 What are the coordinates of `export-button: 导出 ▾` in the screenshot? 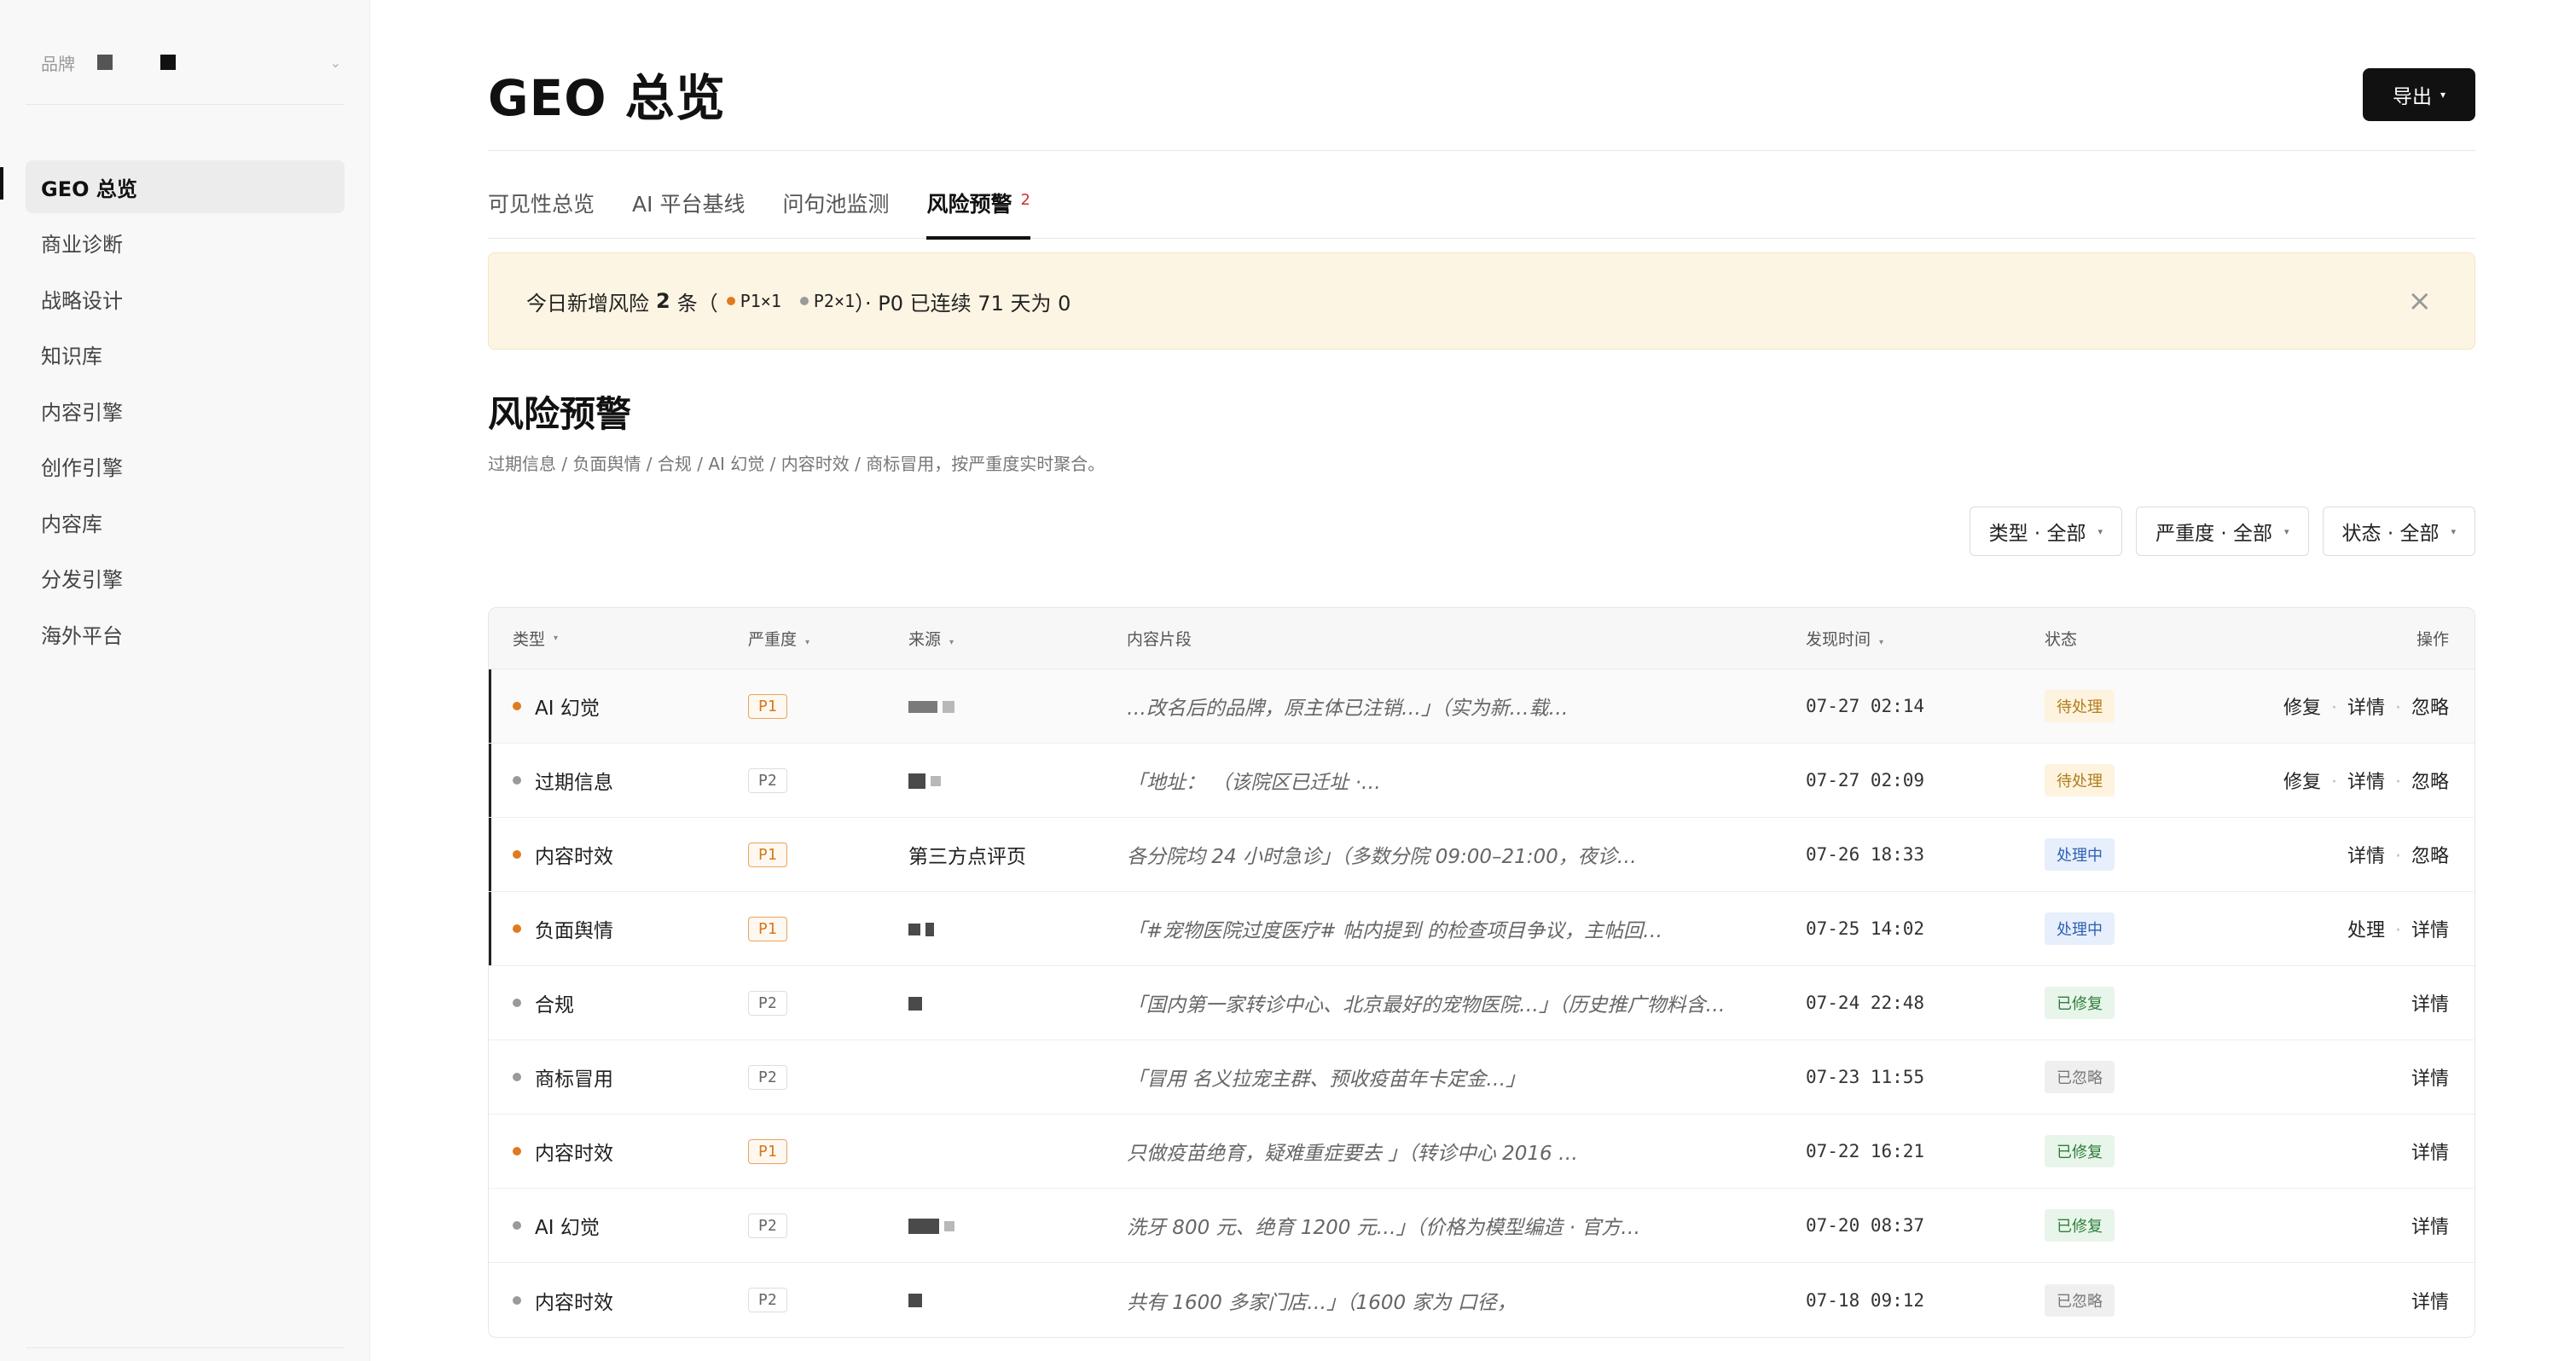 It's located at (2419, 94).